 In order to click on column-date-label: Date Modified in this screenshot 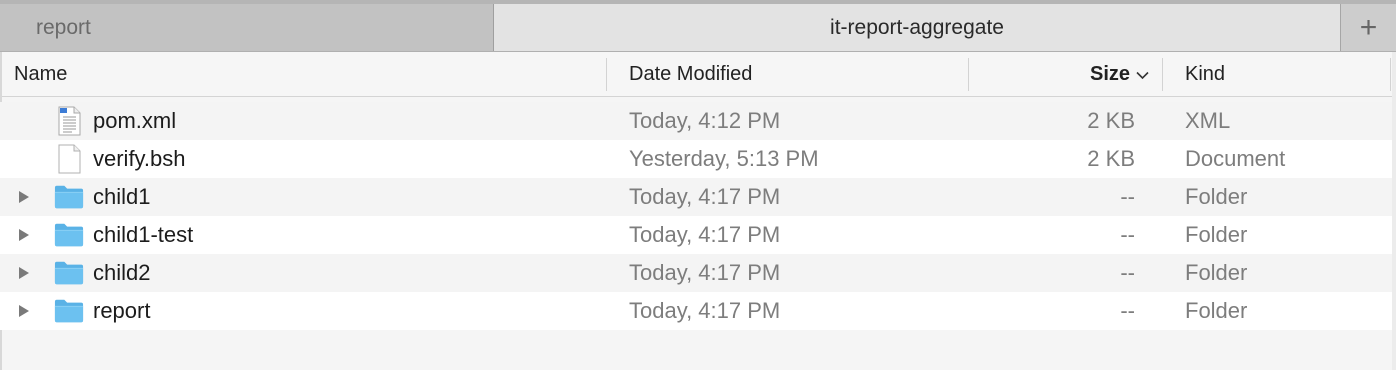, I will do `click(691, 74)`.